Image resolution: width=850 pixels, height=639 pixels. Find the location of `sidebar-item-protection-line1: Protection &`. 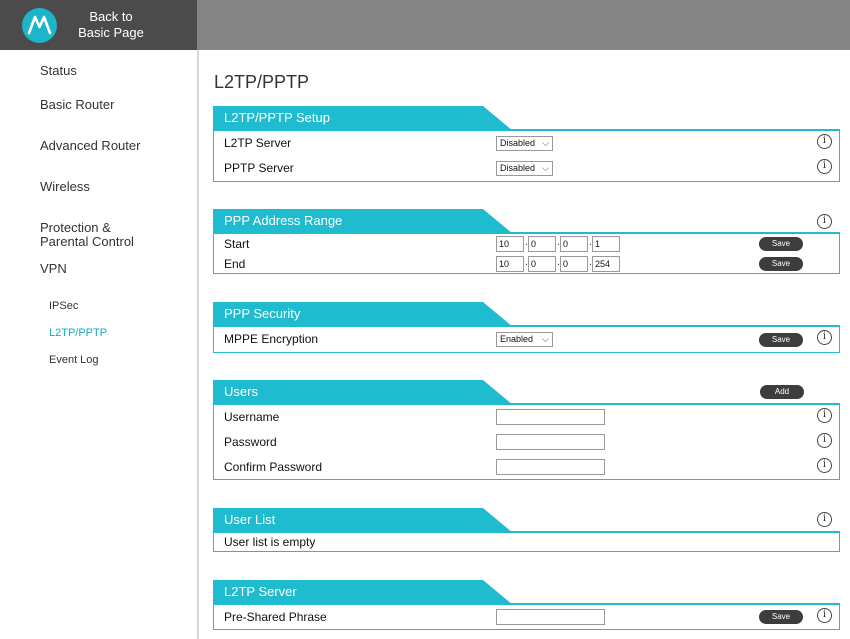

sidebar-item-protection-line1: Protection & is located at coordinates (75, 227).